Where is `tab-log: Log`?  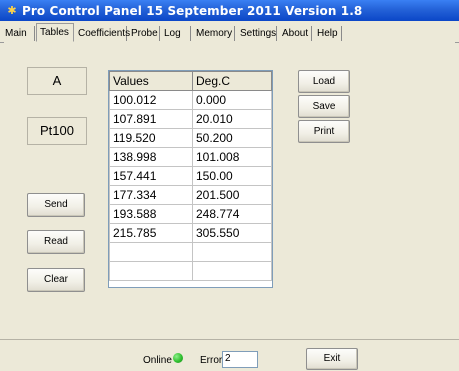 tab-log: Log is located at coordinates (176, 33).